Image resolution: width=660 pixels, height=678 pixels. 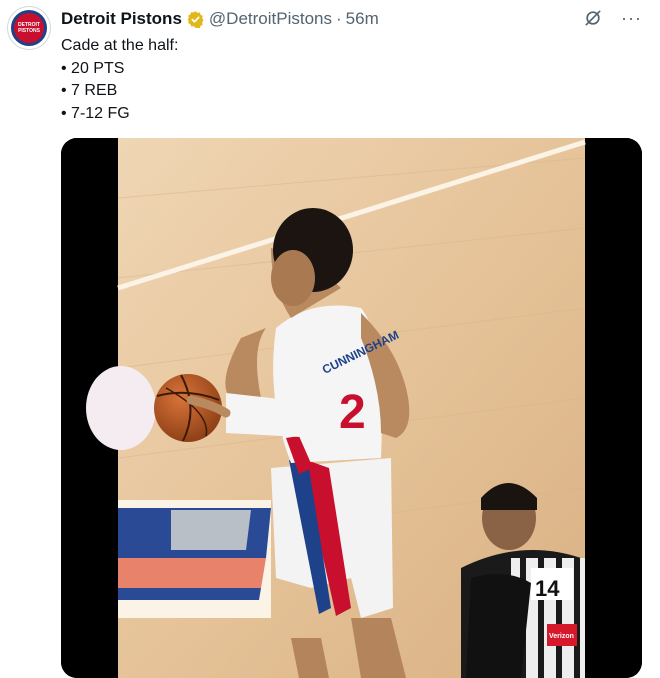 What do you see at coordinates (89, 90) in the screenshot?
I see `tweet-line: • 7 REB` at bounding box center [89, 90].